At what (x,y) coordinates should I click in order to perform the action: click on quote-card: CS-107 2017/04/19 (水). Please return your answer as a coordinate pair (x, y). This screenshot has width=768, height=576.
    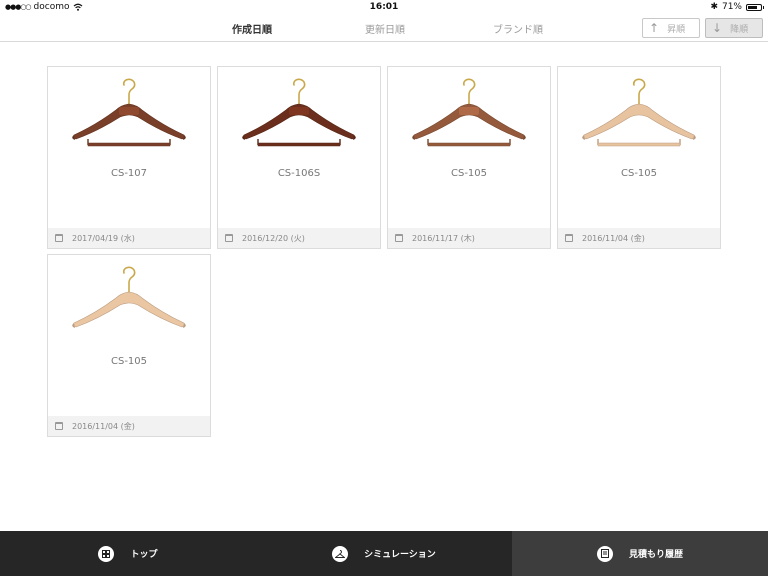
    Looking at the image, I should click on (129, 157).